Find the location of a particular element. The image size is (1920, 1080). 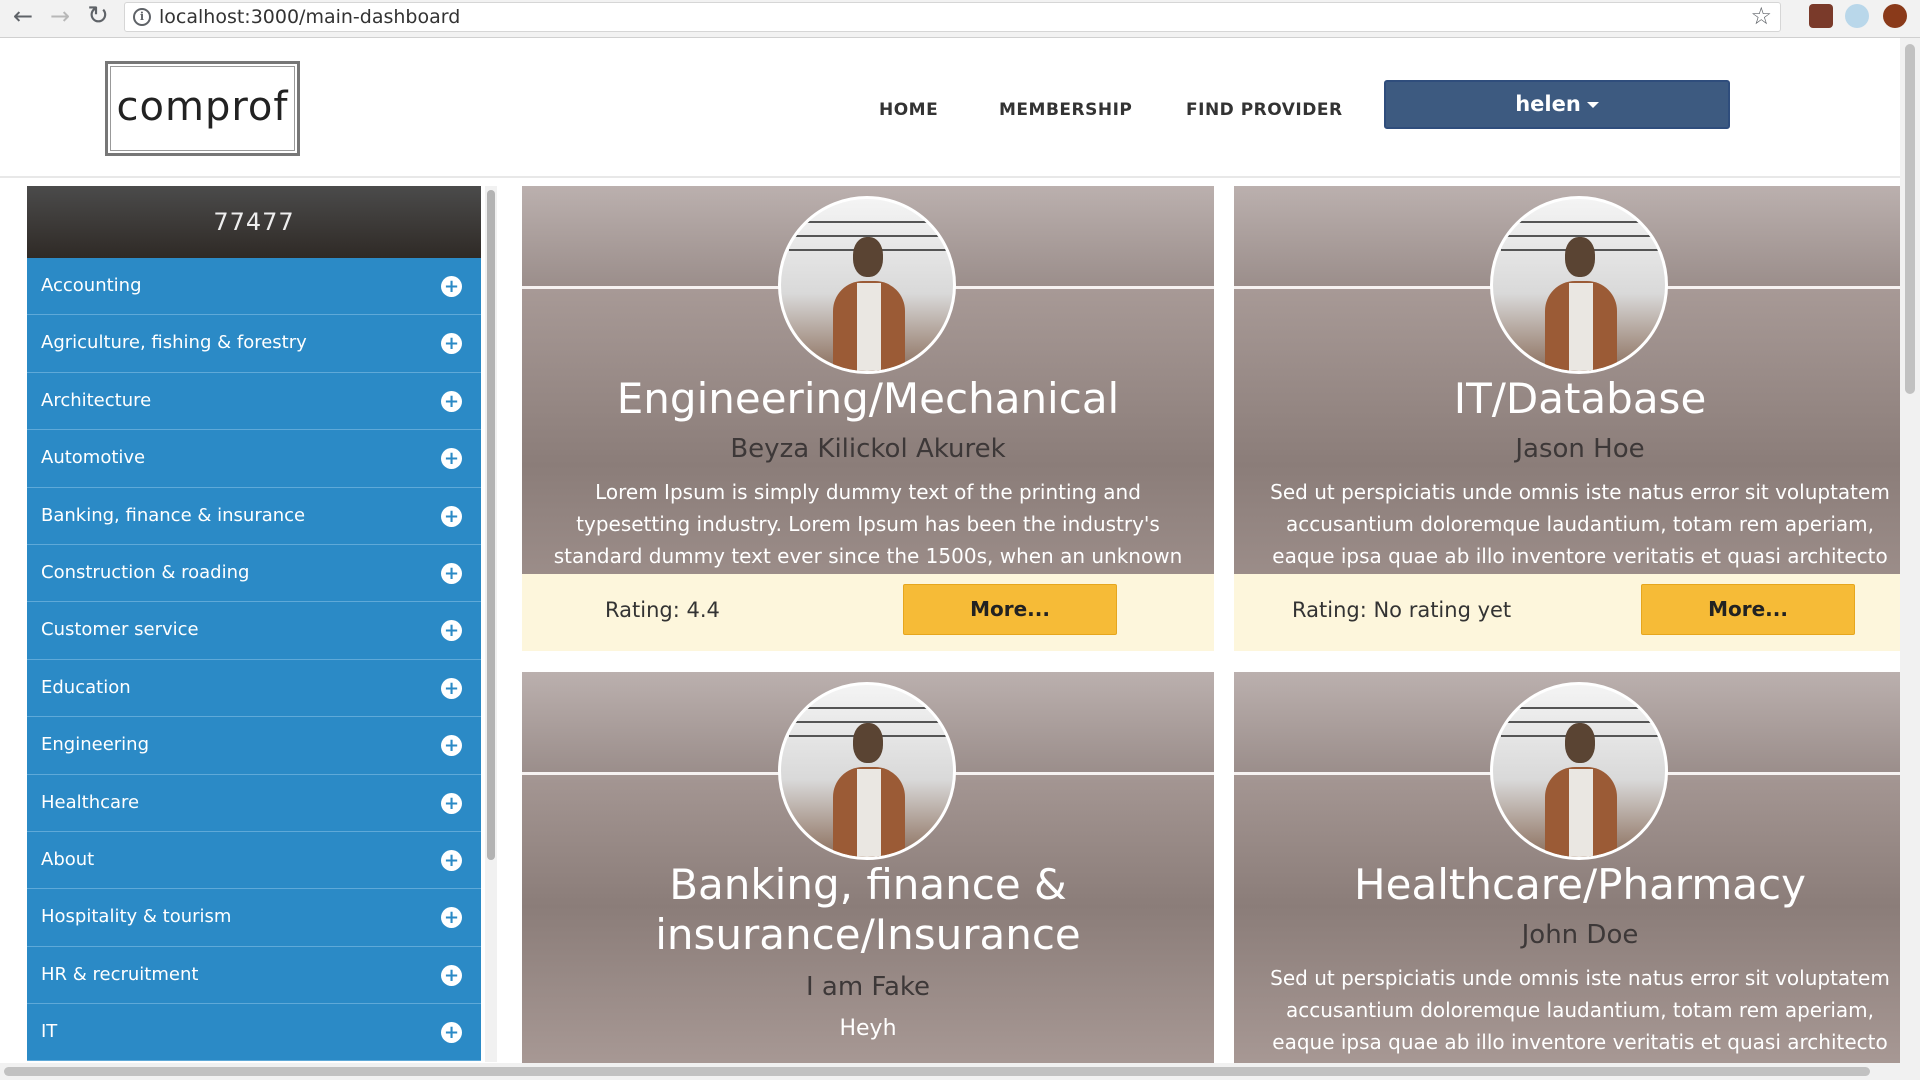

sidebar-item-agriculture: Agriculture, fishing & forestry + is located at coordinates (254, 344).